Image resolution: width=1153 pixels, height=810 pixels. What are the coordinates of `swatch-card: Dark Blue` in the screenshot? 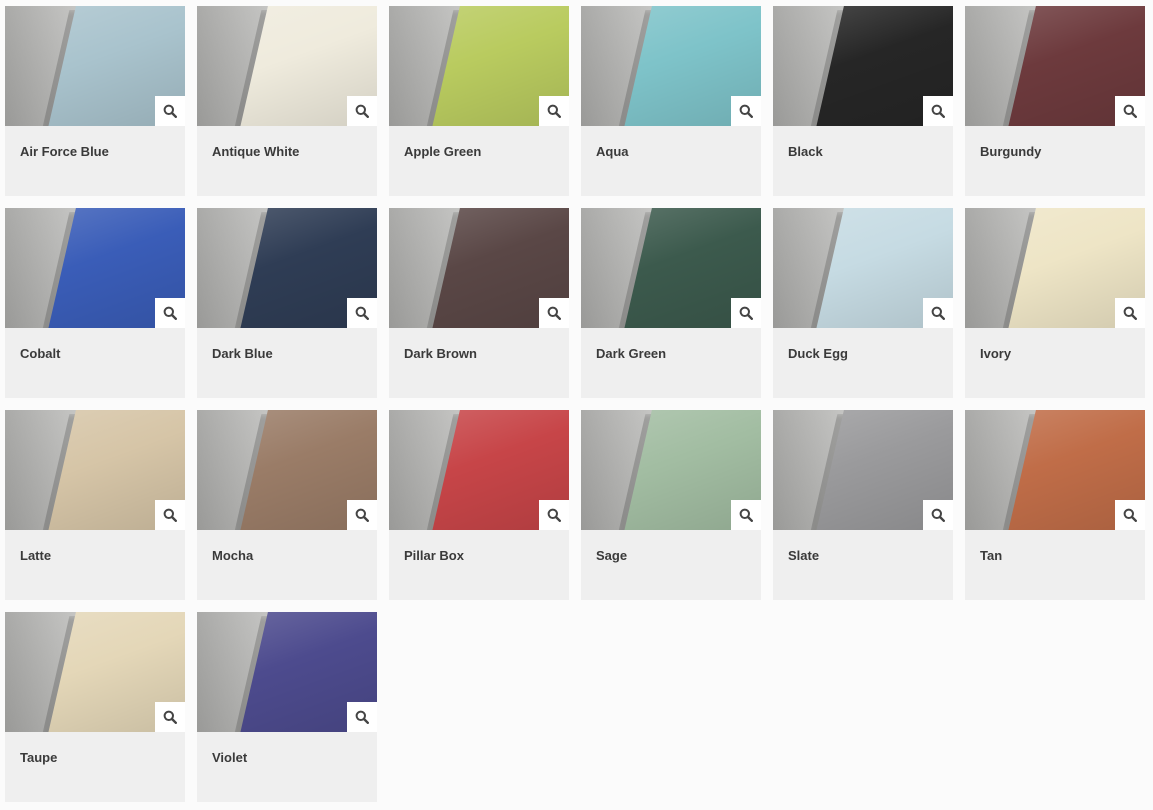 It's located at (287, 303).